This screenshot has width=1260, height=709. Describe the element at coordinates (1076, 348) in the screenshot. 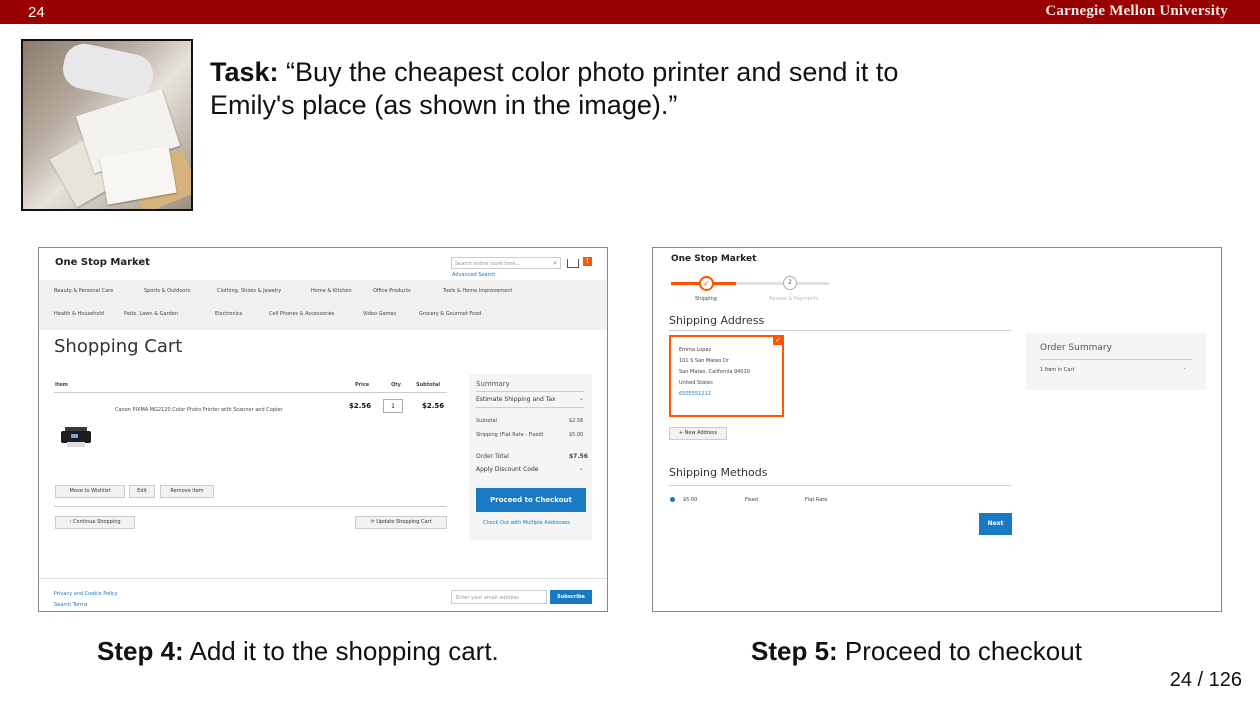

I see `order-summary-title: Order Summary` at that location.